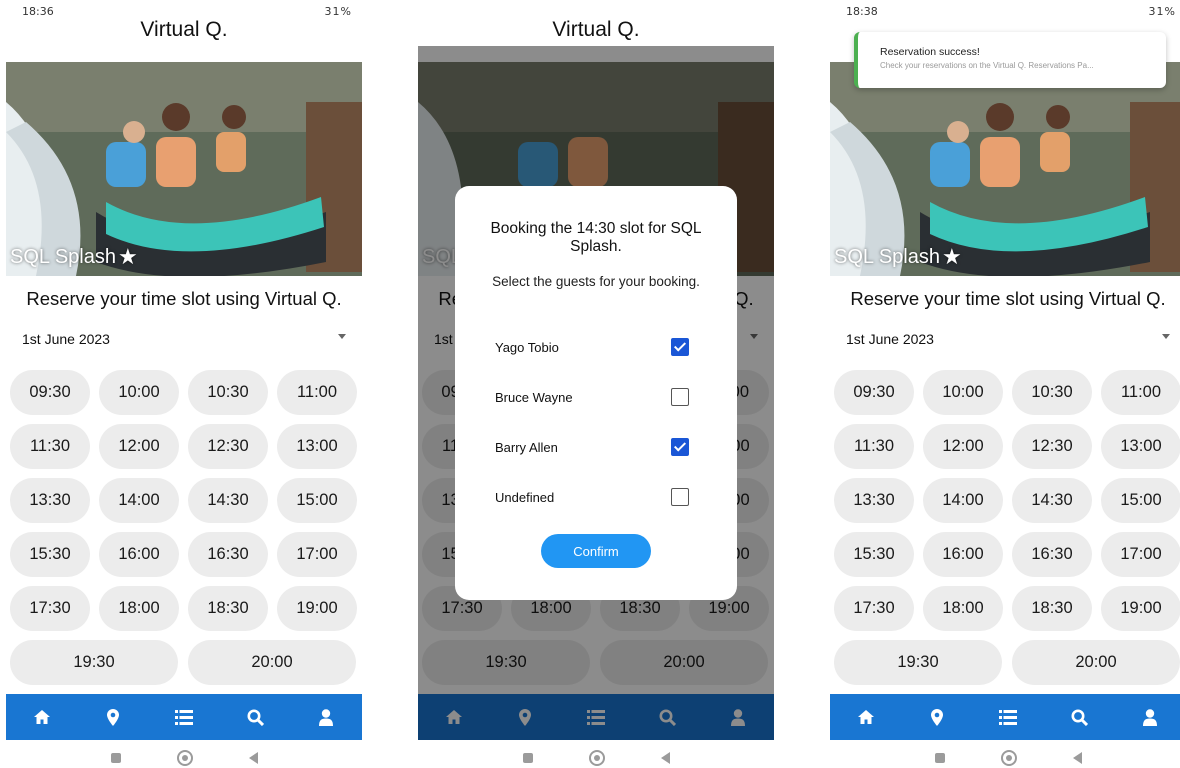  What do you see at coordinates (527, 347) in the screenshot?
I see `guest-name: Yago Tobio` at bounding box center [527, 347].